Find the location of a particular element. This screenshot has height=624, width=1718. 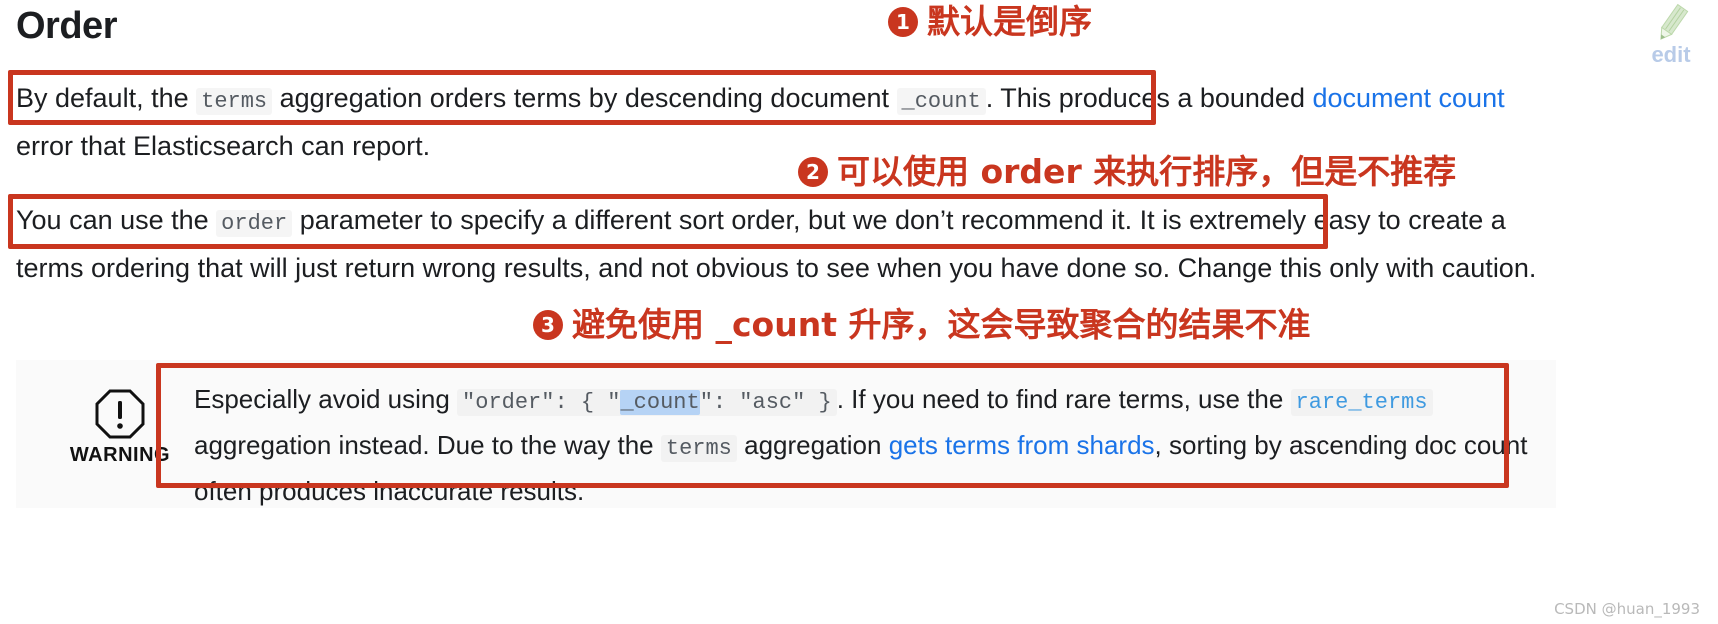

code-order-tail: ": "asc" } is located at coordinates (765, 402).